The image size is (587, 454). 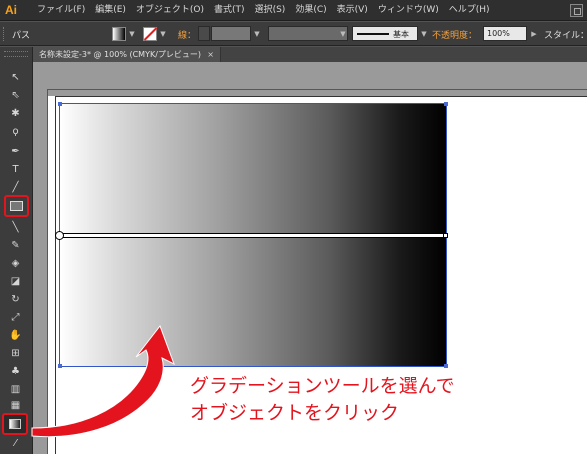 What do you see at coordinates (565, 36) in the screenshot?
I see `graphic-style-label: スタイル：` at bounding box center [565, 36].